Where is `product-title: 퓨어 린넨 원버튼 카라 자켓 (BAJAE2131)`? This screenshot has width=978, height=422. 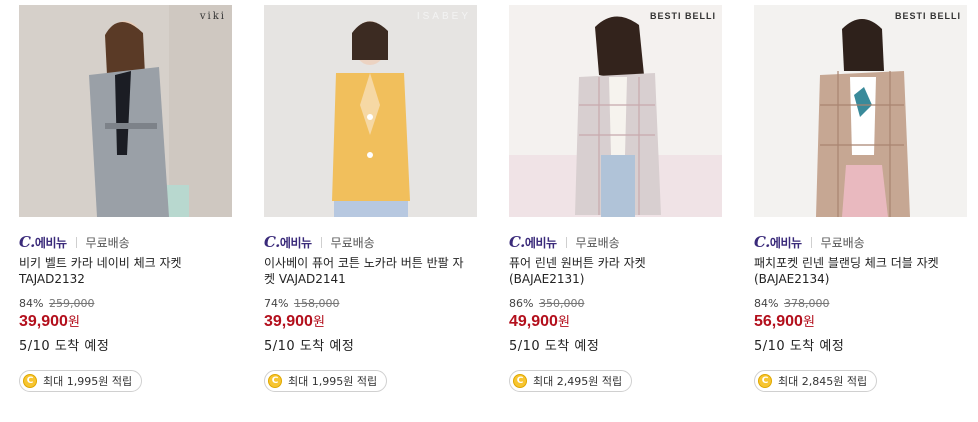
product-title: 퓨어 린넨 원버튼 카라 자켓 (BAJAE2131) is located at coordinates (614, 271).